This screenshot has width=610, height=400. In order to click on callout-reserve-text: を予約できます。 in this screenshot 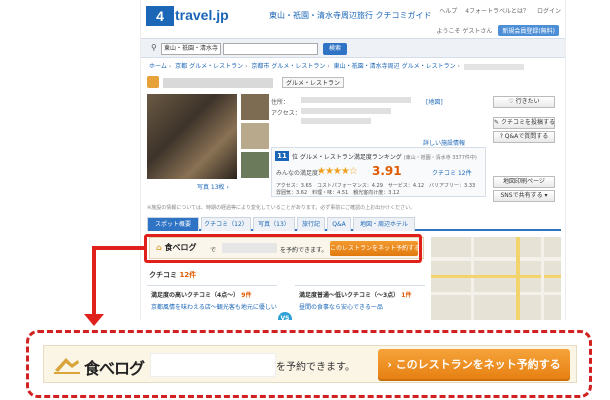, I will do `click(315, 367)`.